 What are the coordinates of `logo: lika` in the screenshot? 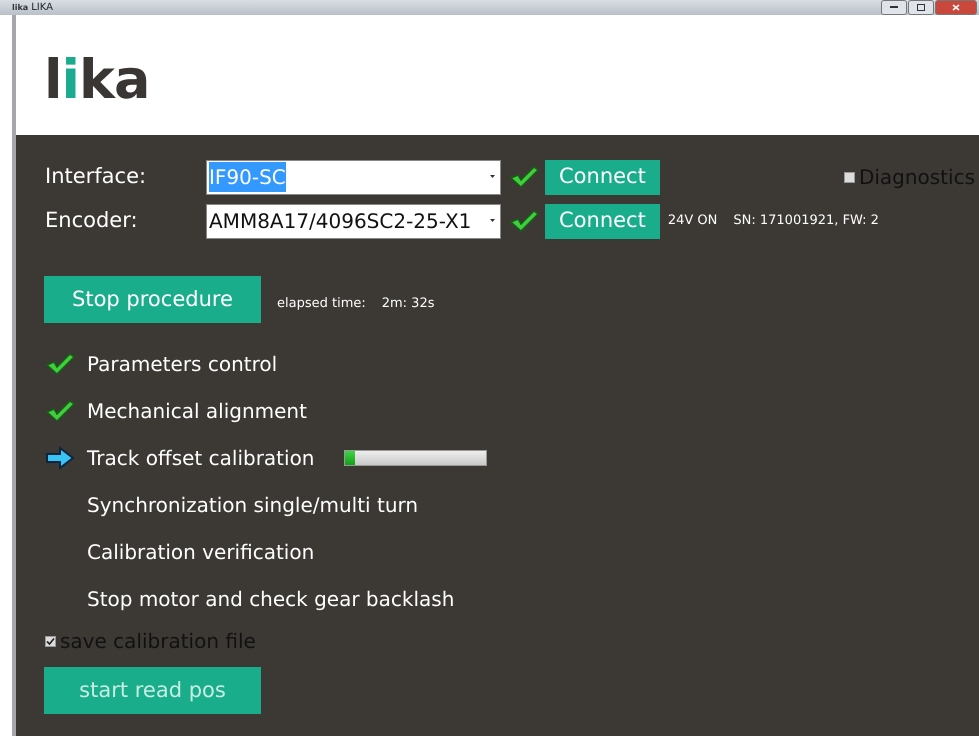 It's located at (97, 79).